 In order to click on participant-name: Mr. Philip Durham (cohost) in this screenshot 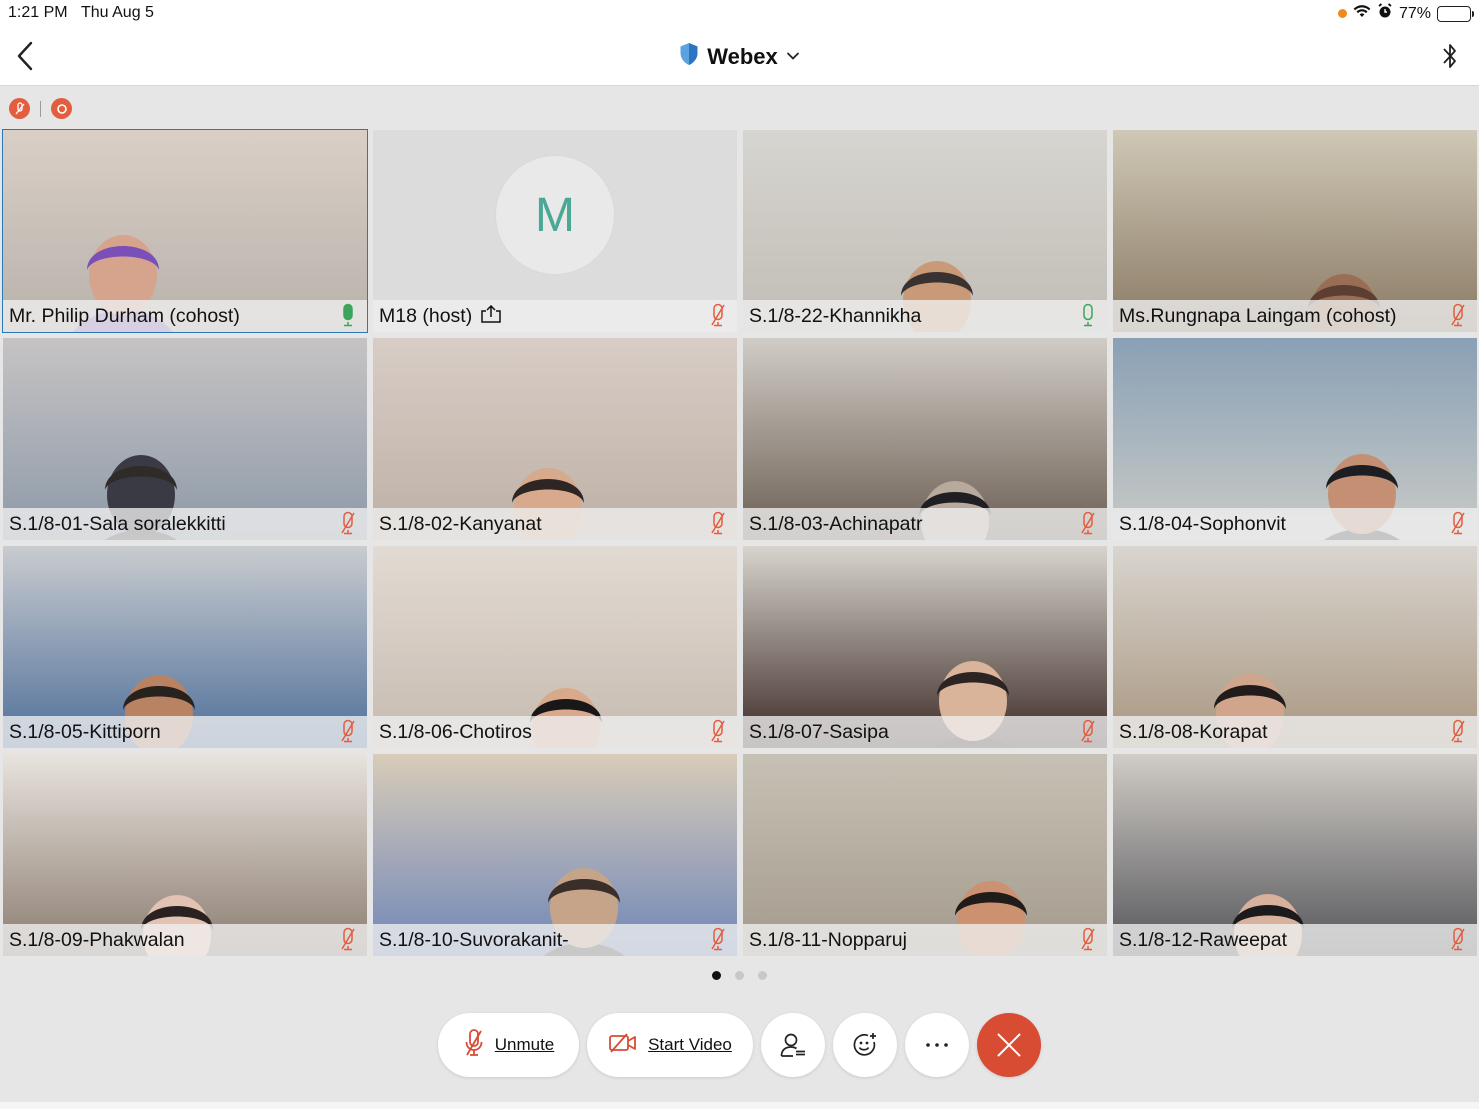, I will do `click(124, 315)`.